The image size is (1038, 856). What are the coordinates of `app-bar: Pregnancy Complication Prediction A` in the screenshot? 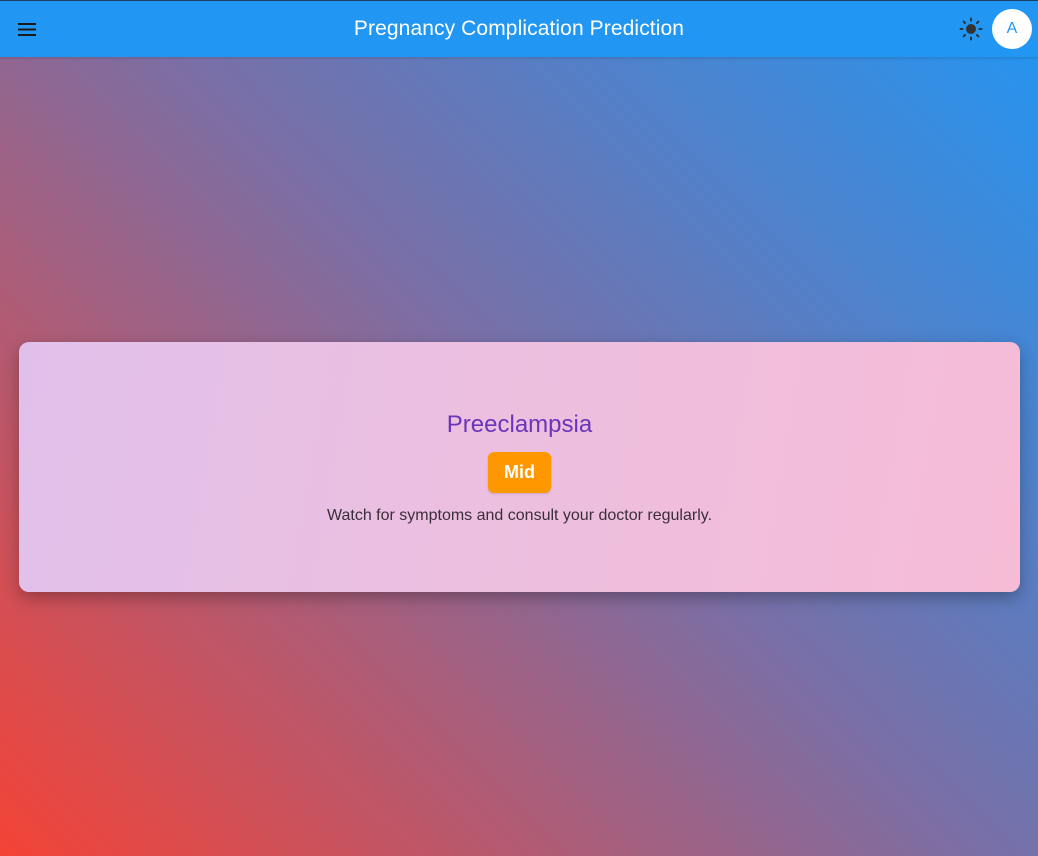 It's located at (519, 28).